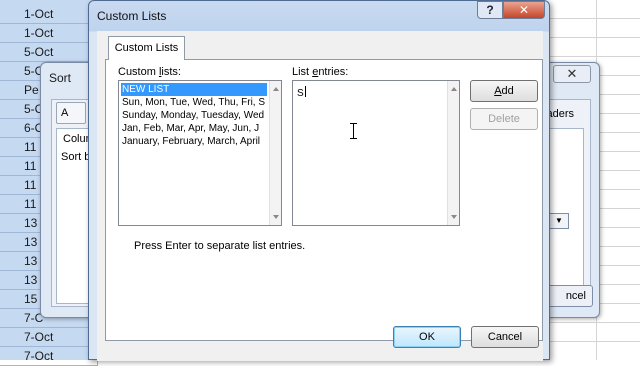  Describe the element at coordinates (194, 141) in the screenshot. I see `list-item: January, February, March, April` at that location.